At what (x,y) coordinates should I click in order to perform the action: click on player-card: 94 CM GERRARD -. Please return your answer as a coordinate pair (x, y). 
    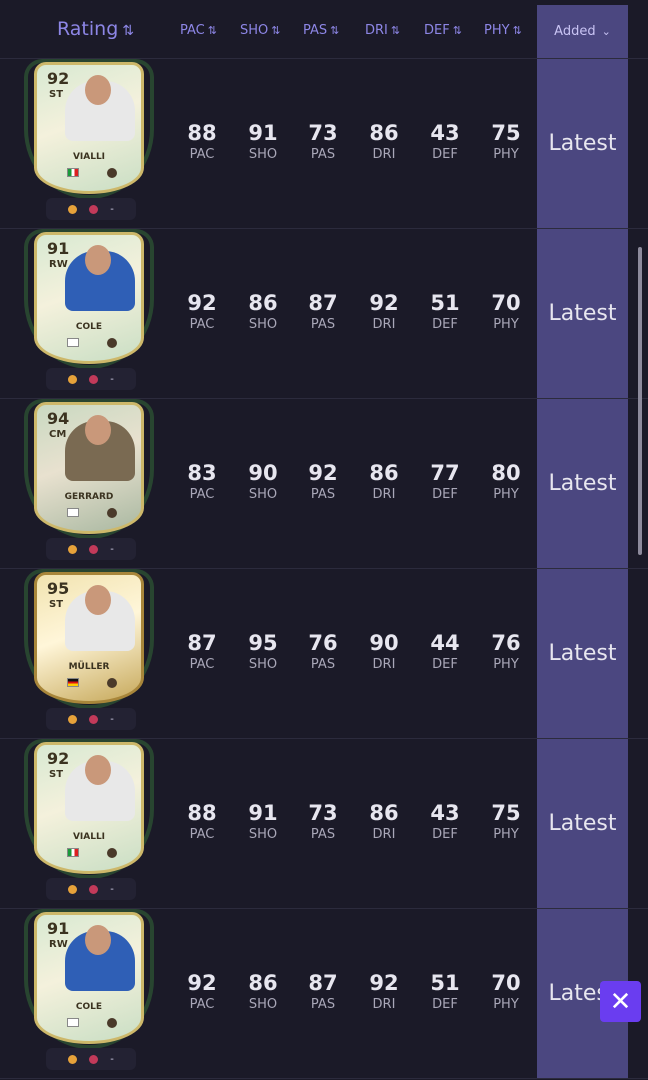
    Looking at the image, I should click on (91, 483).